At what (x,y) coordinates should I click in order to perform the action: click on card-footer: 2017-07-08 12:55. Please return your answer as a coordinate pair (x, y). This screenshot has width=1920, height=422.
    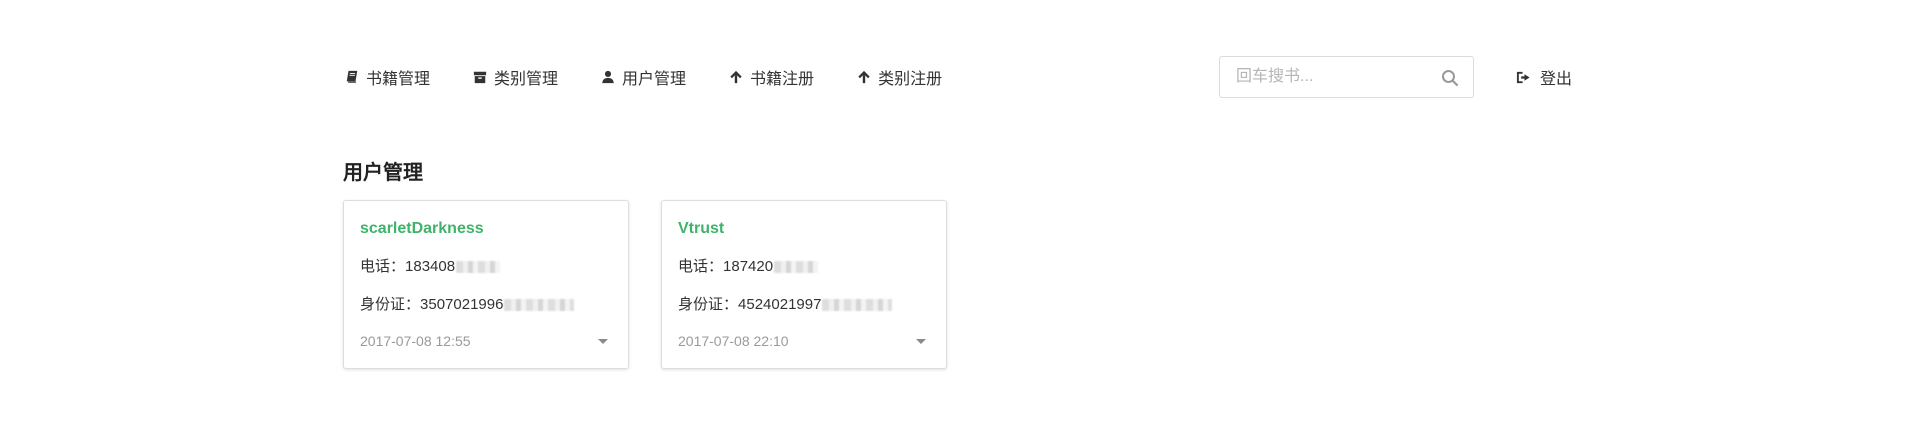
    Looking at the image, I should click on (486, 341).